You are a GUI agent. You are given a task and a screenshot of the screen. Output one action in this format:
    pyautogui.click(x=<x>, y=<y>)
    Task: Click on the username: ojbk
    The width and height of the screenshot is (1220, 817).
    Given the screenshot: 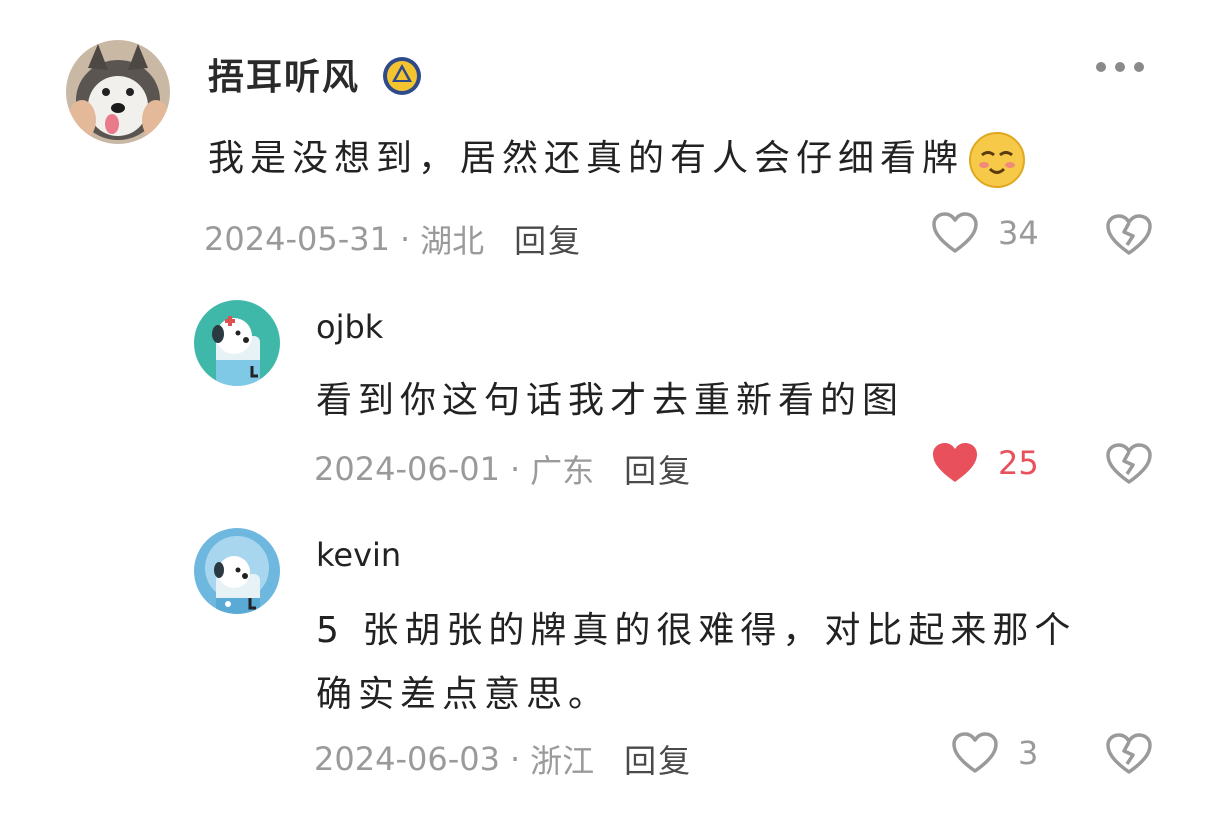 What is the action you would take?
    pyautogui.click(x=349, y=327)
    